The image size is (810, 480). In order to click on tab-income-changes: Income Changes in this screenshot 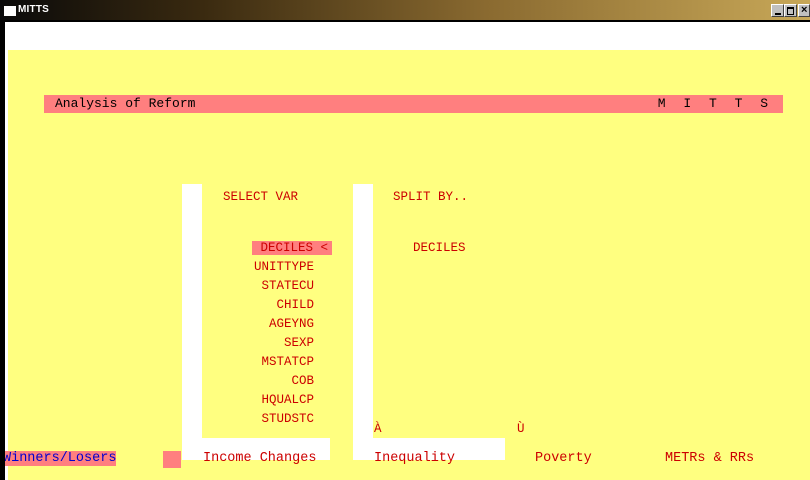, I will do `click(259, 458)`.